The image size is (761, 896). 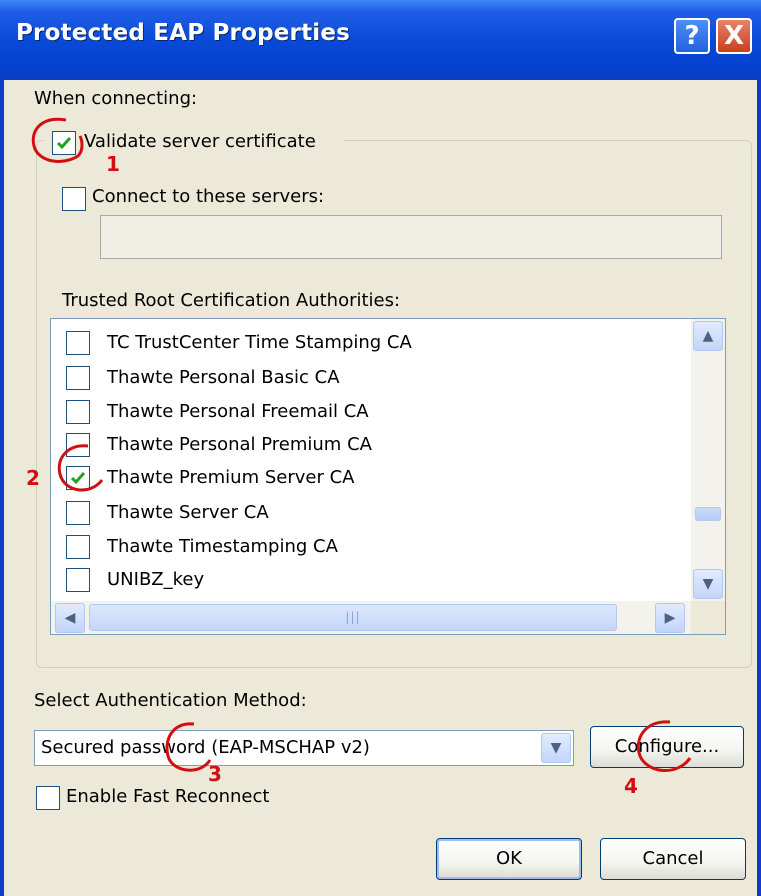 What do you see at coordinates (673, 859) in the screenshot?
I see `cancel-button: Cancel` at bounding box center [673, 859].